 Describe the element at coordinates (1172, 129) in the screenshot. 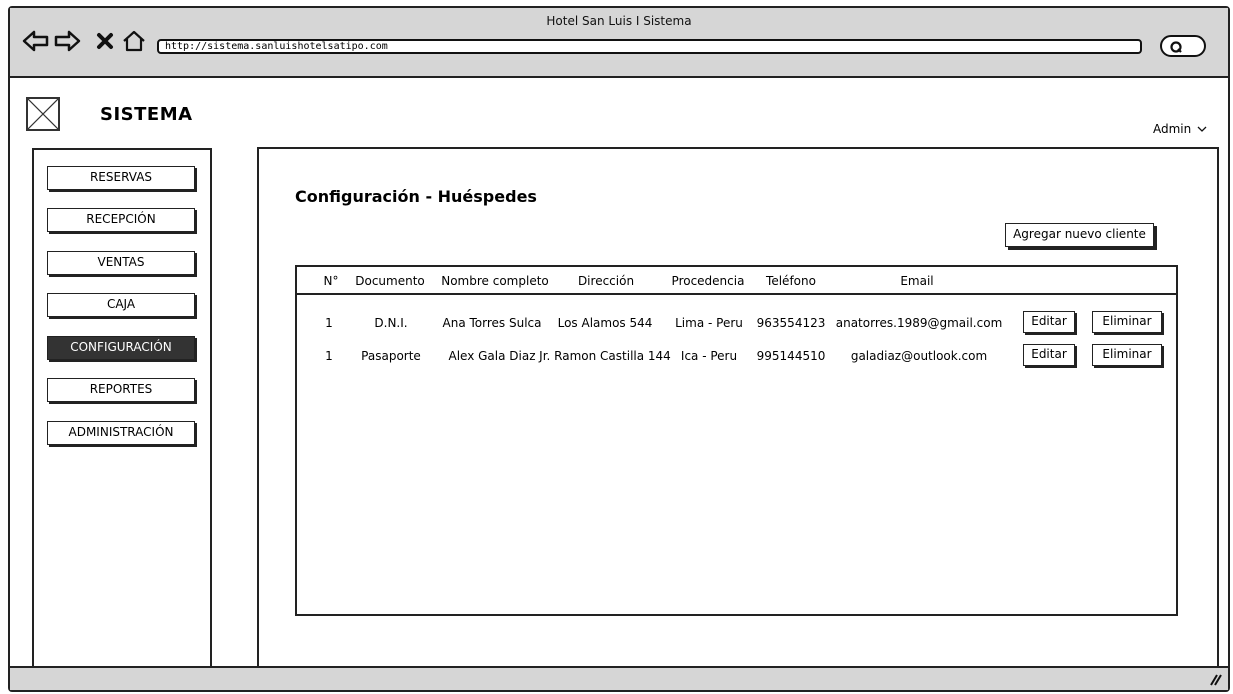

I see `user-name: Admin` at that location.